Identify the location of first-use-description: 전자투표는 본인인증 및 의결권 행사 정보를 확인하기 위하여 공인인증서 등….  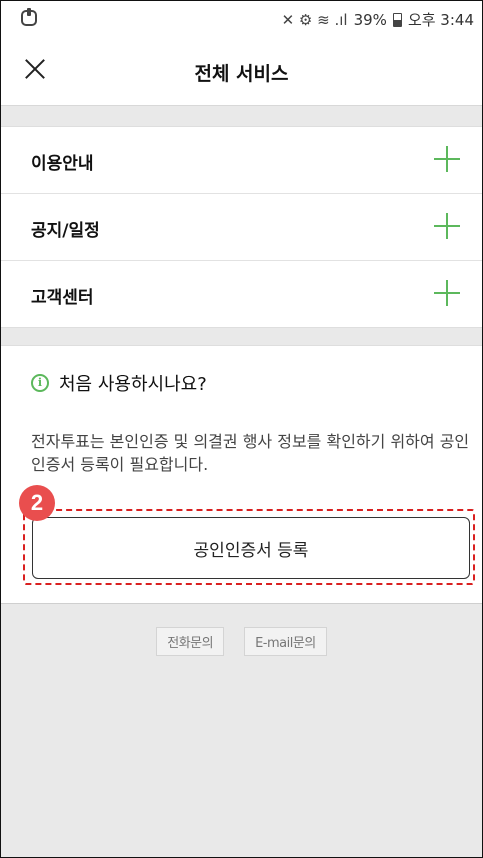
(250, 453).